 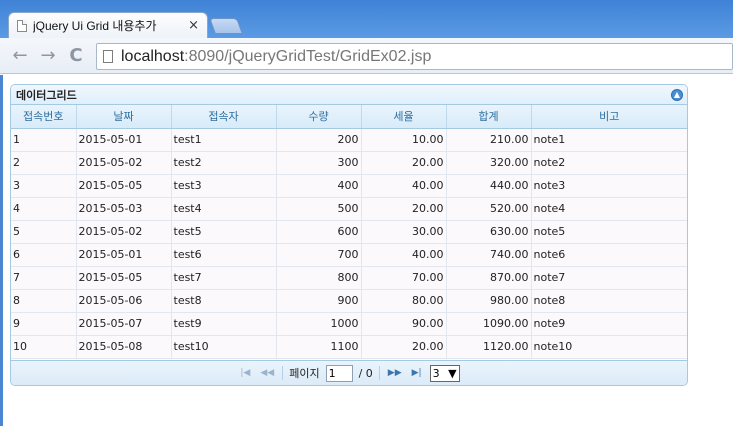 I want to click on cell-user: test5, so click(x=224, y=232).